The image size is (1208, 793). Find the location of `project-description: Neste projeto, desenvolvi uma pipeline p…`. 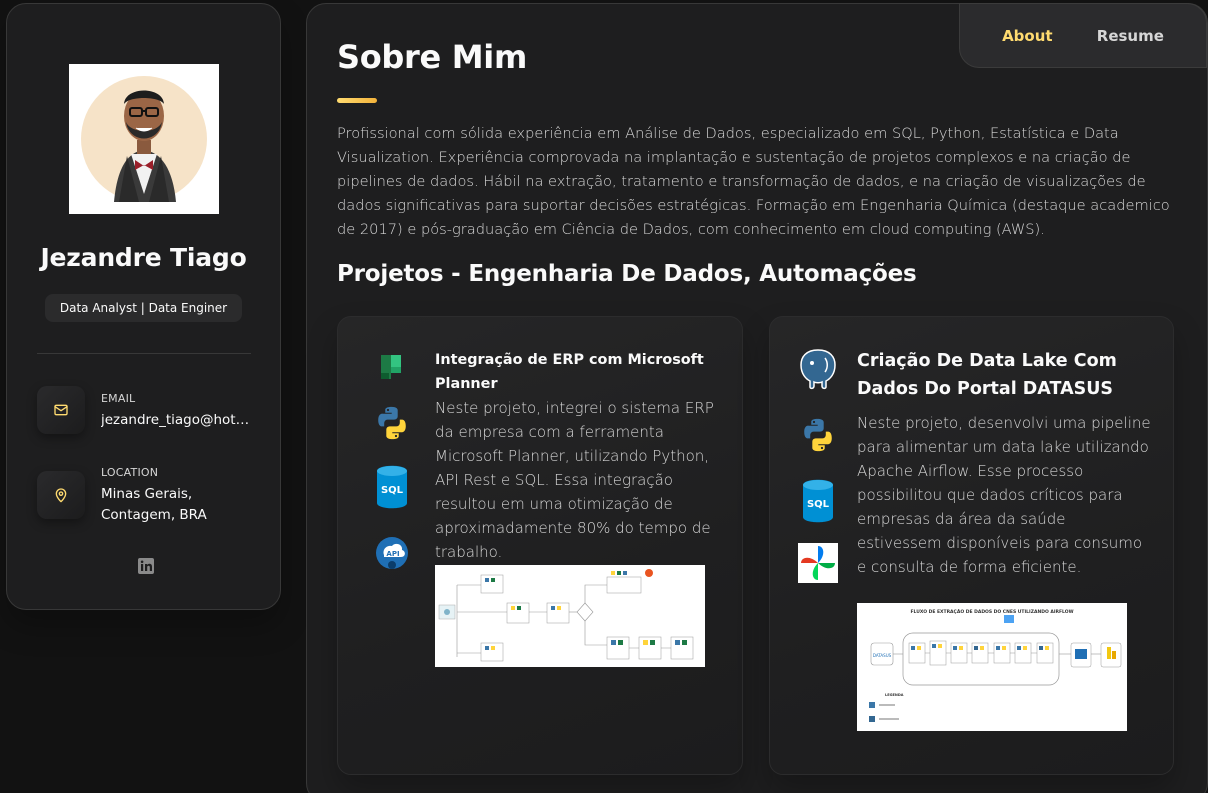

project-description: Neste projeto, desenvolvi uma pipeline p… is located at coordinates (1004, 495).